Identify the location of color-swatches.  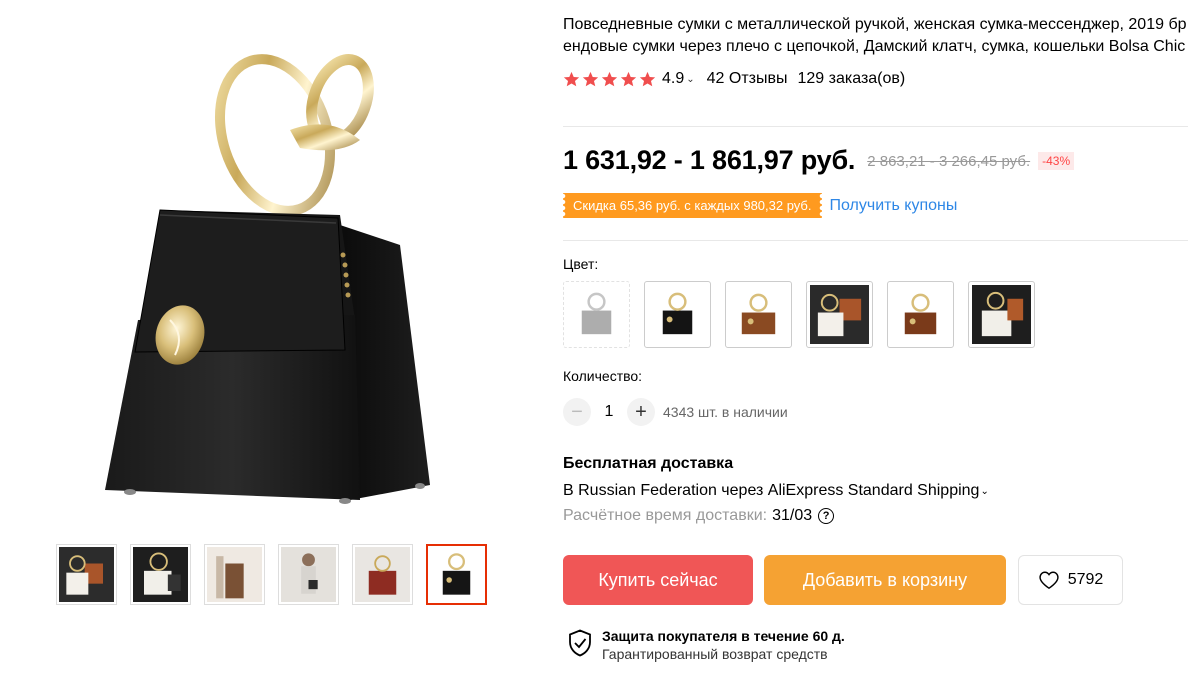
(799, 314).